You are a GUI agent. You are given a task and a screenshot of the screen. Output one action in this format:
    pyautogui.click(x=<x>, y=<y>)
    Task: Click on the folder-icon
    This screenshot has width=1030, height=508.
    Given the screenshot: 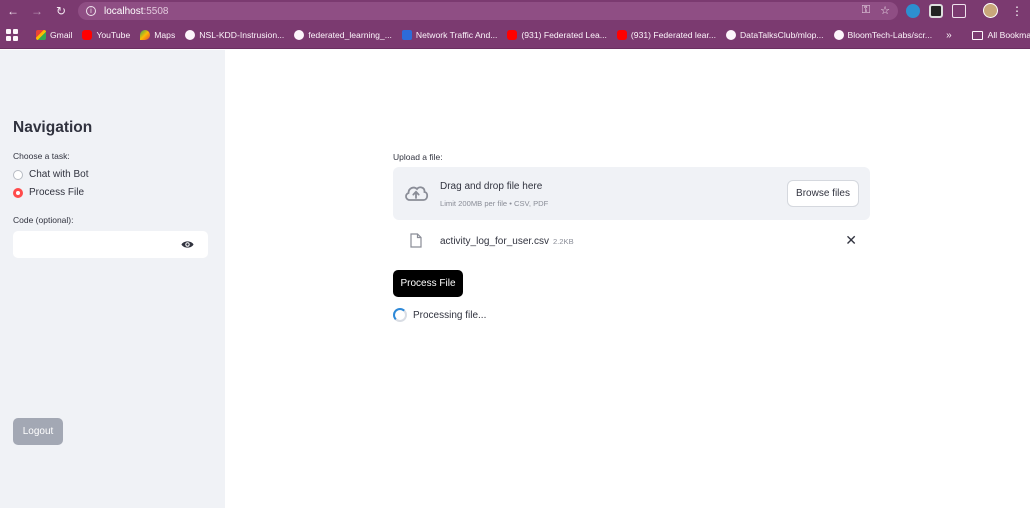 What is the action you would take?
    pyautogui.click(x=977, y=35)
    